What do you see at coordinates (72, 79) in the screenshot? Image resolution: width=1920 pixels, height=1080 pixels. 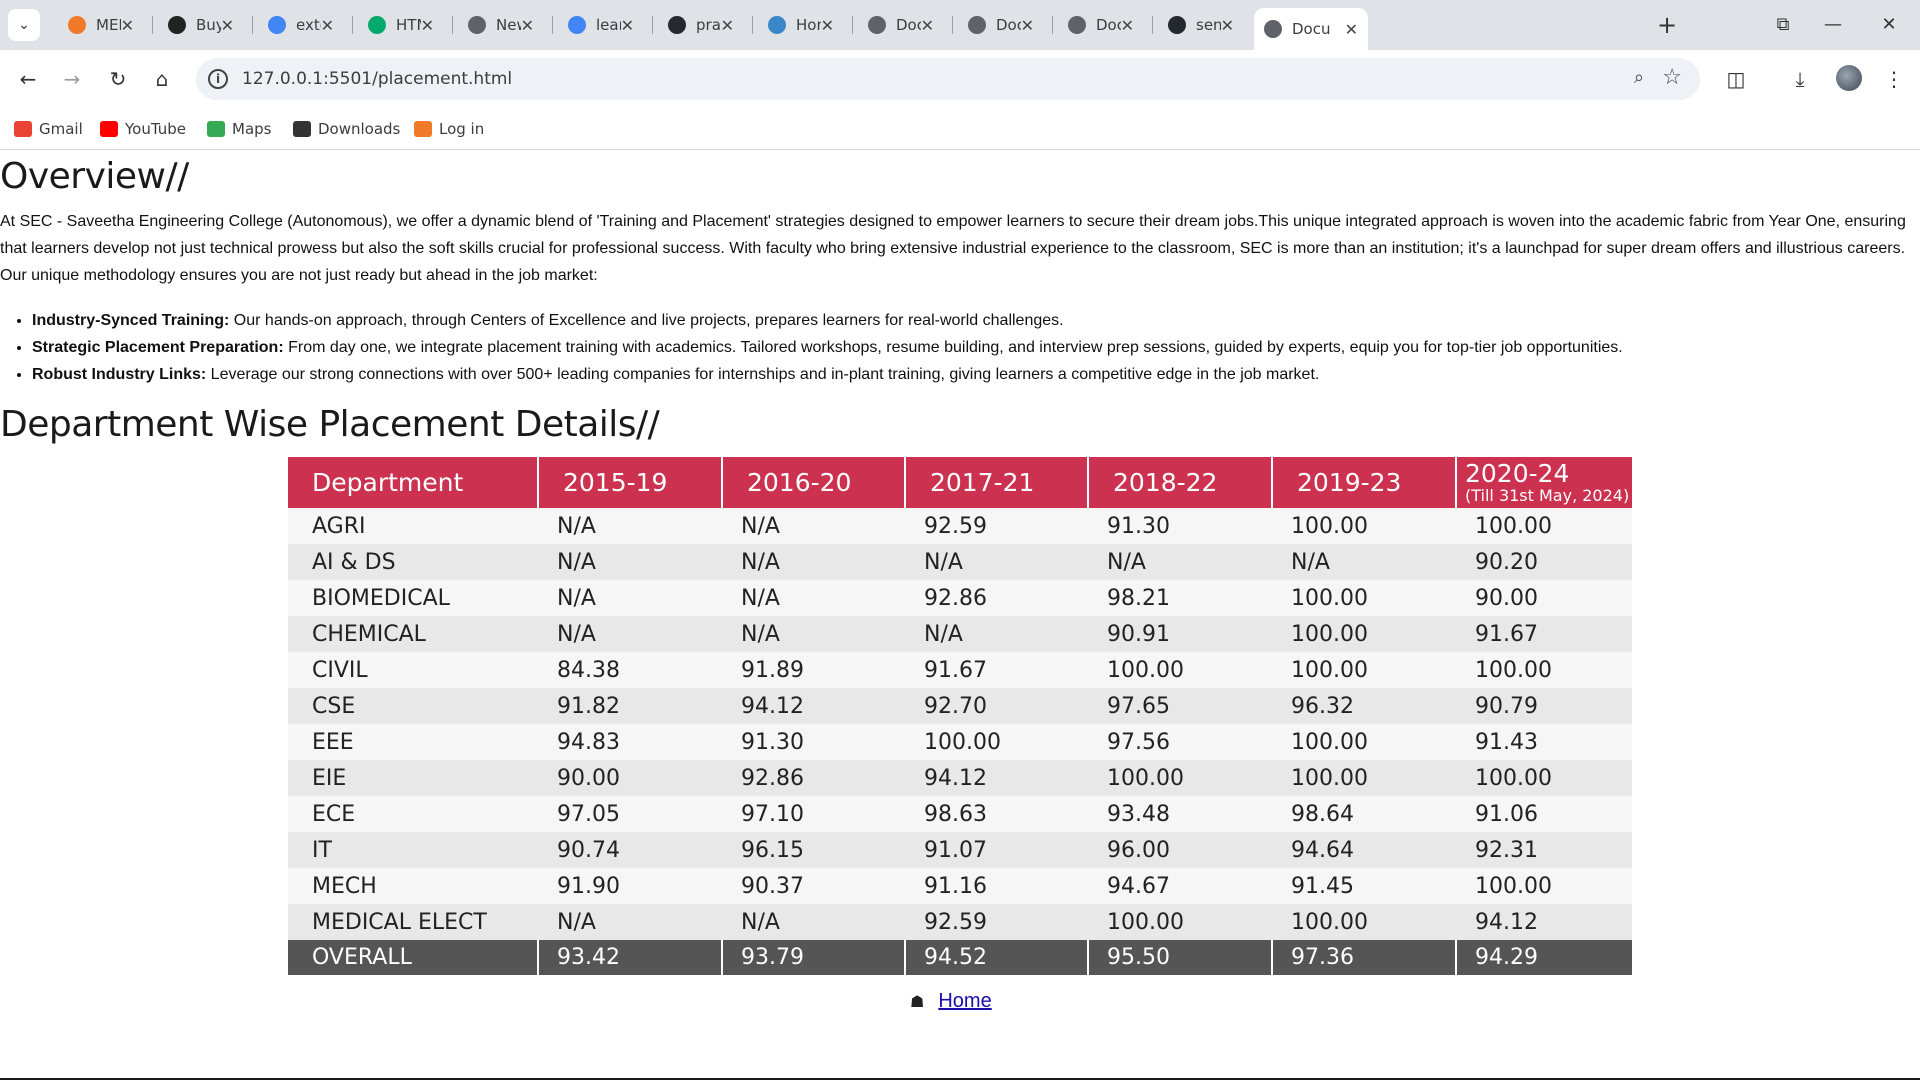 I see `forward-button: →` at bounding box center [72, 79].